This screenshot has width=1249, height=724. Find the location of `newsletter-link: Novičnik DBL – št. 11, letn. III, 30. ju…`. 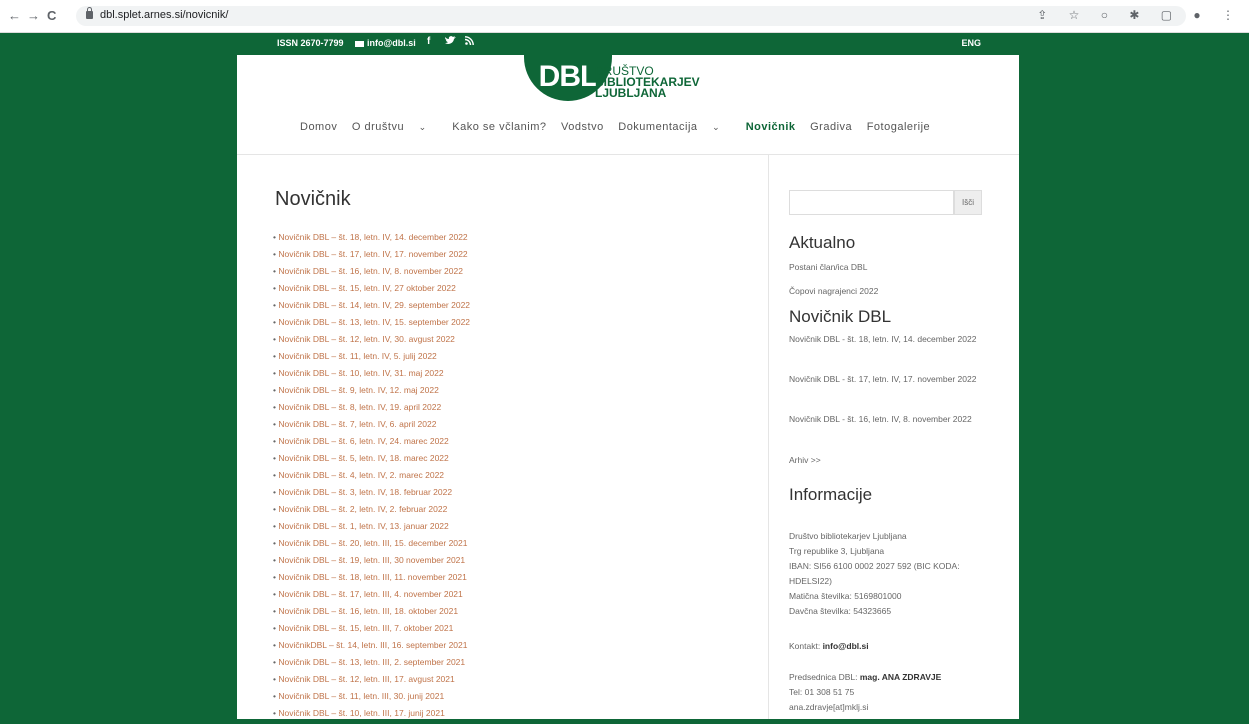

newsletter-link: Novičnik DBL – št. 11, letn. III, 30. ju… is located at coordinates (371, 698).